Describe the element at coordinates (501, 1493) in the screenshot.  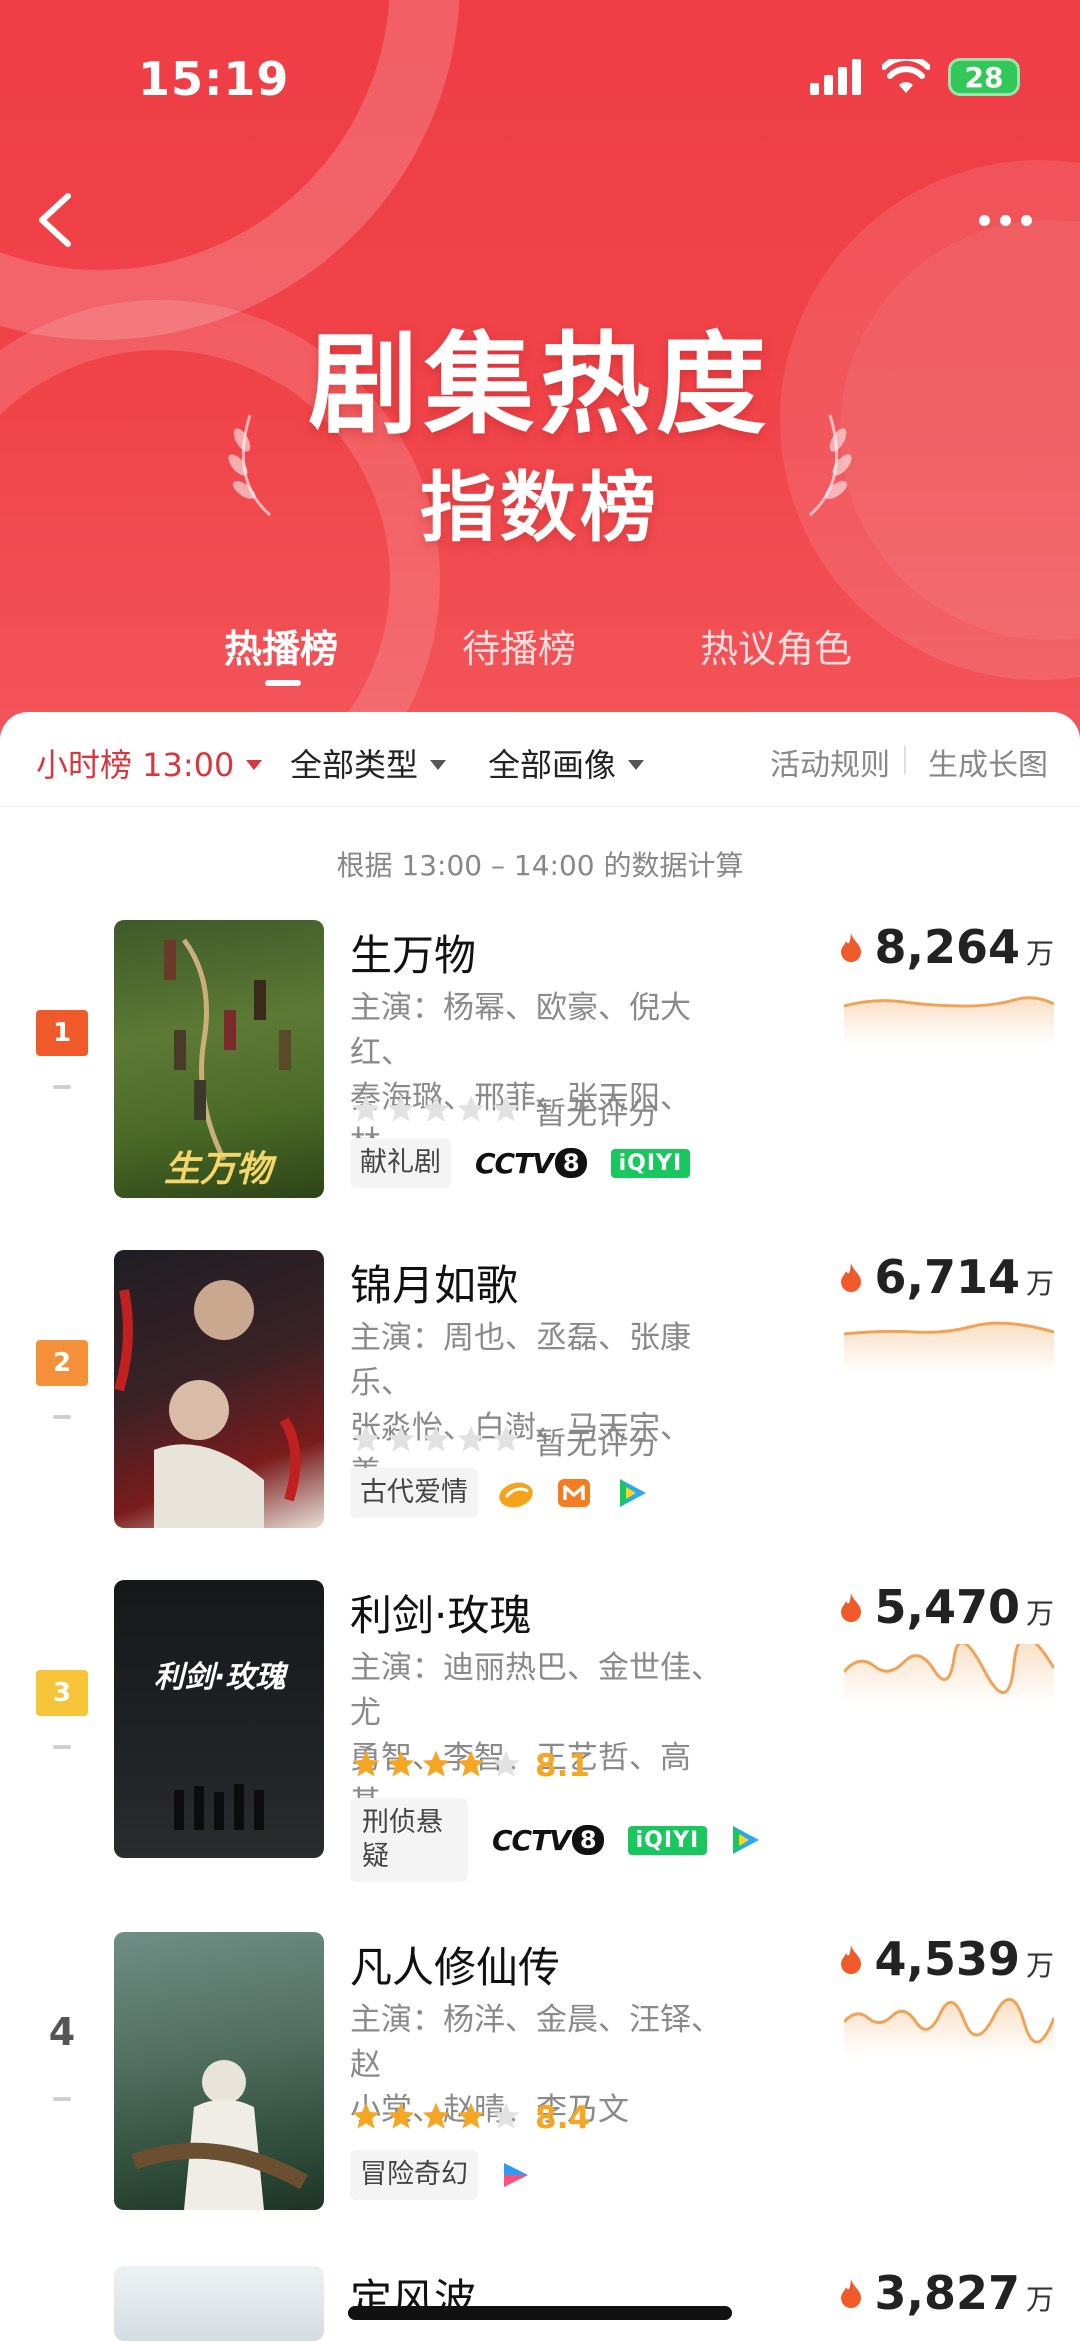
I see `tag-row: 古代爱情` at that location.